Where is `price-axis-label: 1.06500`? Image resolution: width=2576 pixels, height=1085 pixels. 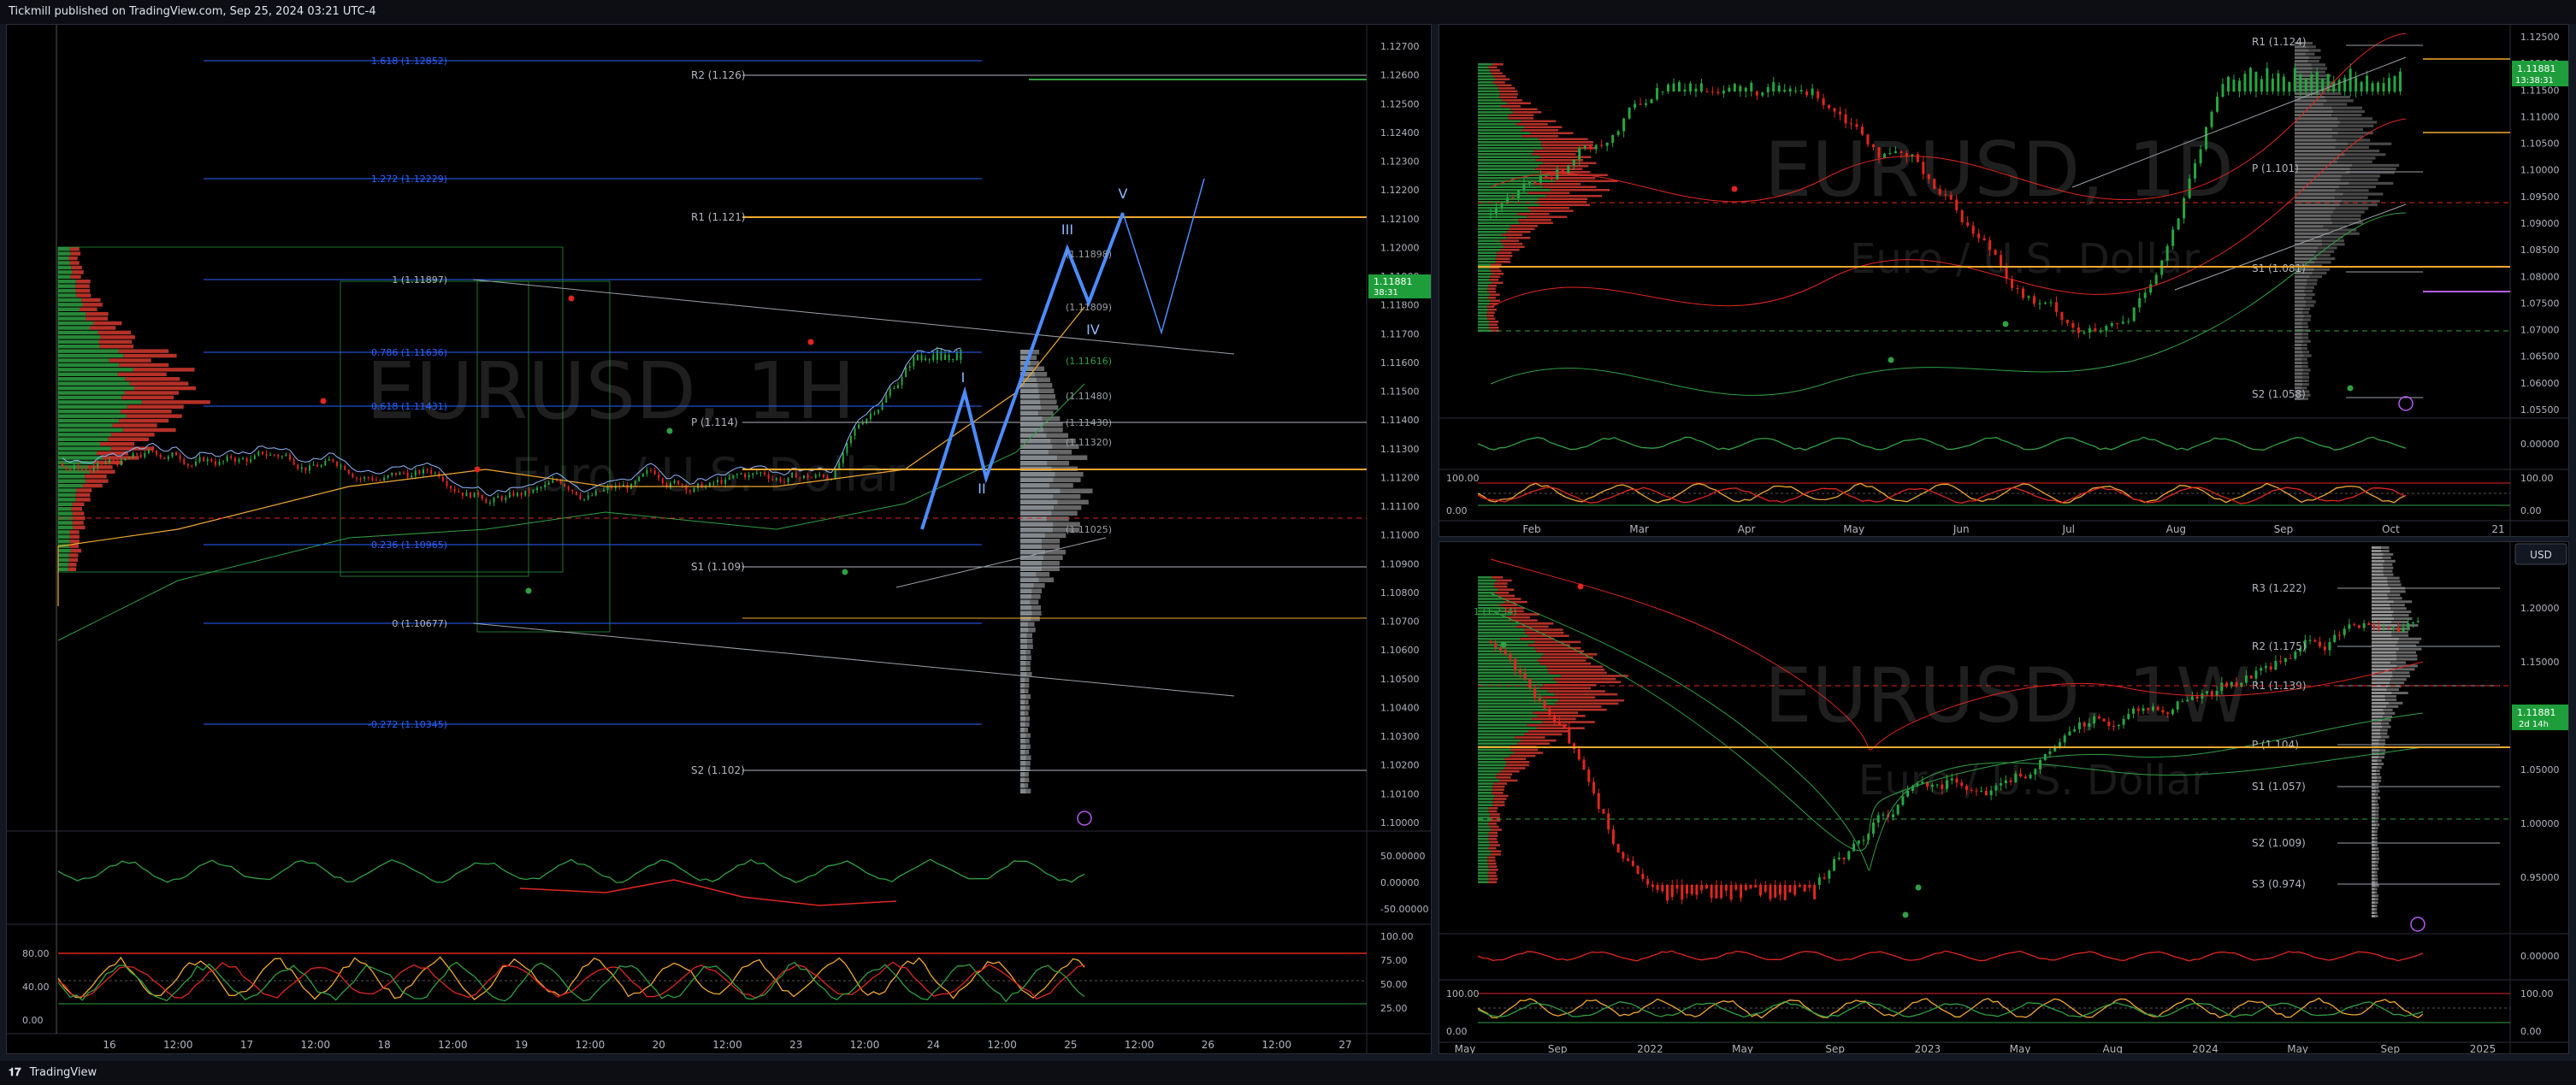 price-axis-label: 1.06500 is located at coordinates (2540, 357).